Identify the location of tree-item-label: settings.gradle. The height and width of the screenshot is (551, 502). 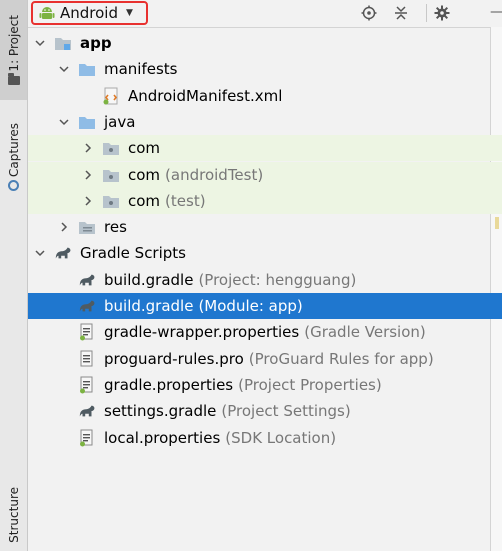
(160, 411).